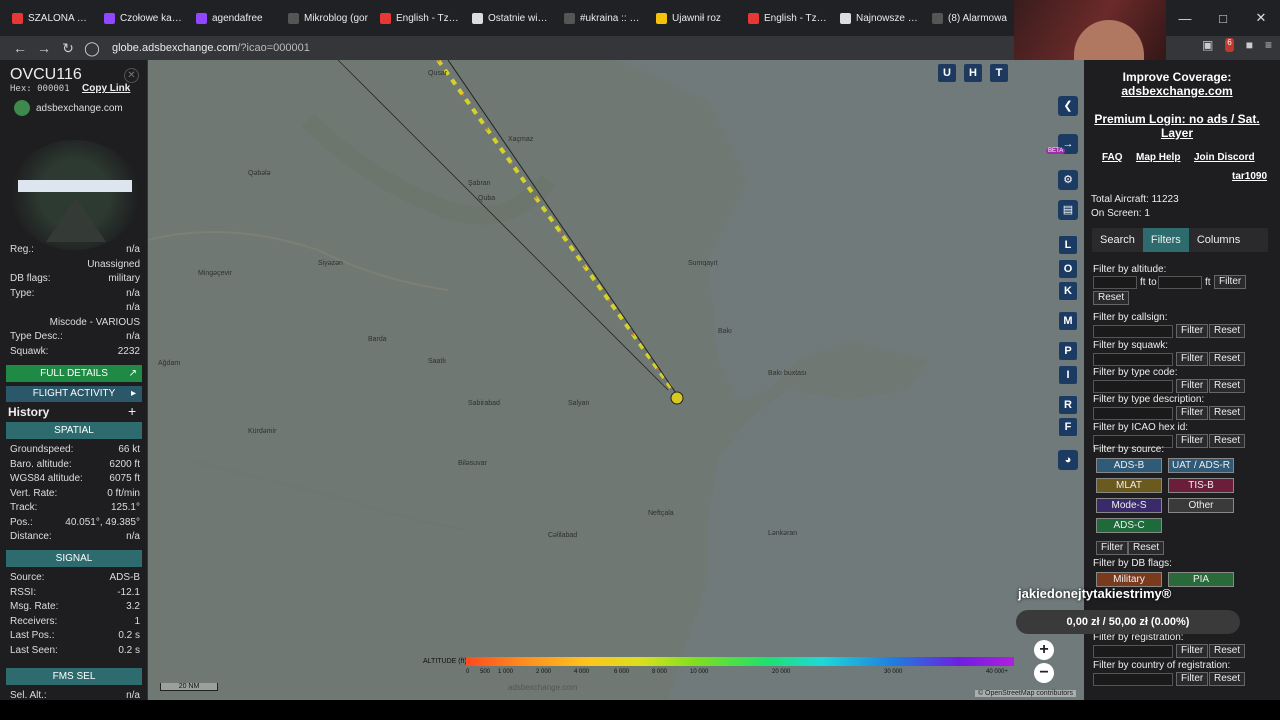  I want to click on maximize-icon: □, so click(1223, 18).